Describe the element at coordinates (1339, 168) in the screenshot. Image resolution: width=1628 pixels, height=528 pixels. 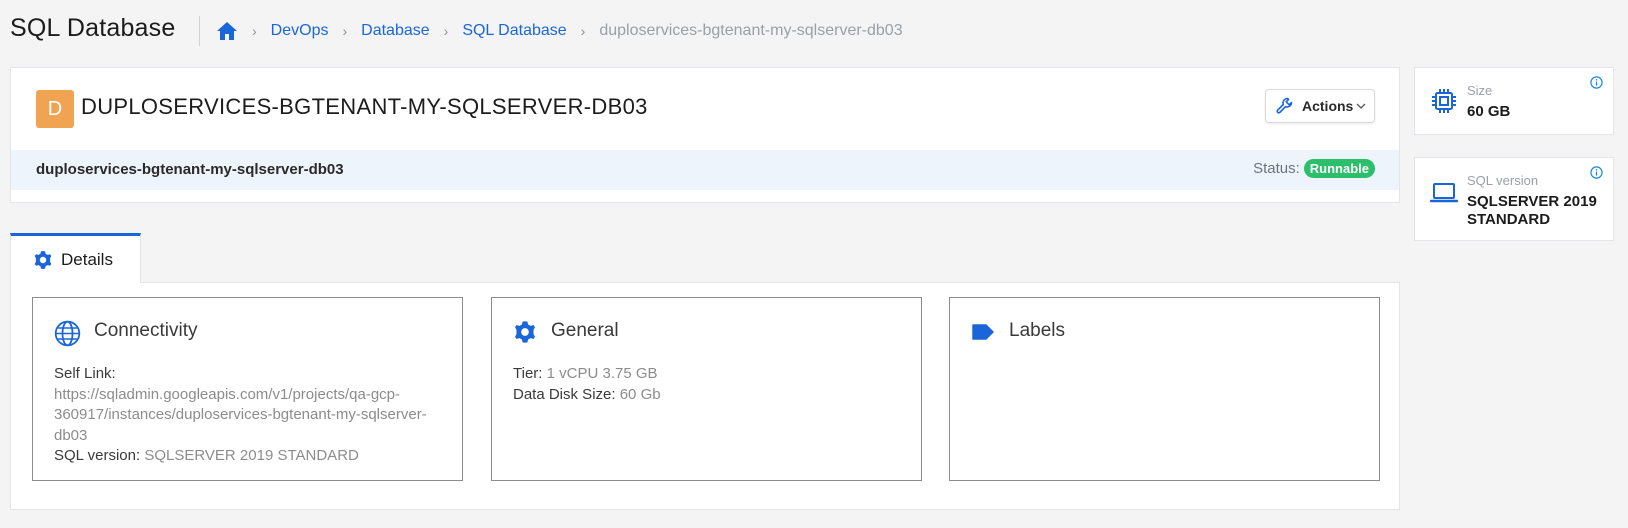
I see `status-badge: Runnable` at that location.